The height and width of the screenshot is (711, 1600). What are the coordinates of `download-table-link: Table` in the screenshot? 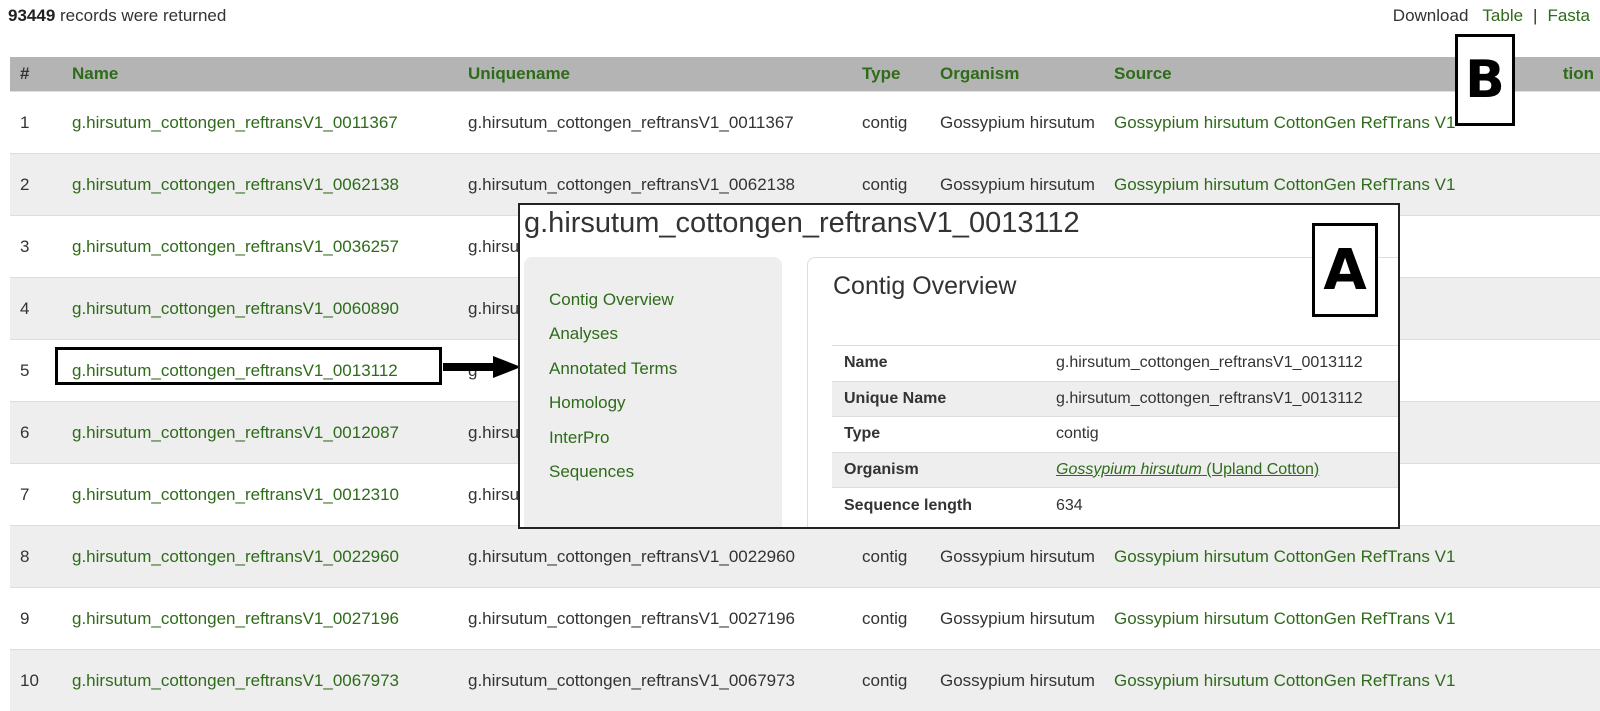 It's located at (1502, 15).